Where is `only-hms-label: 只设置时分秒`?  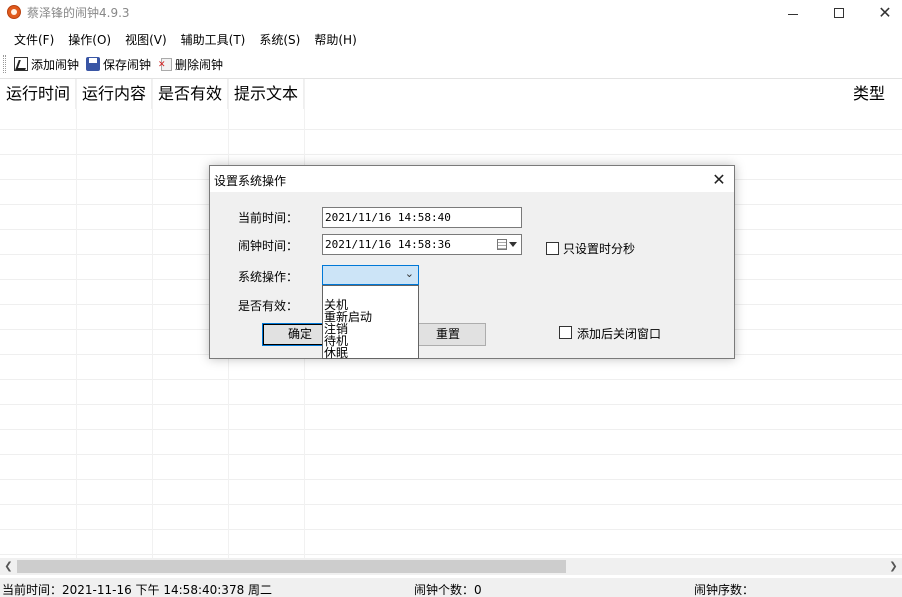 only-hms-label: 只设置时分秒 is located at coordinates (599, 249).